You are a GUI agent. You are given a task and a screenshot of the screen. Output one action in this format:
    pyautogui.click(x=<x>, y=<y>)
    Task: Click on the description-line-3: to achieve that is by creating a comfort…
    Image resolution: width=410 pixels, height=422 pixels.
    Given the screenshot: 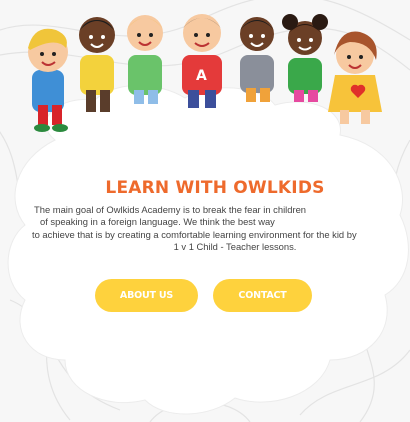 What is the action you would take?
    pyautogui.click(x=194, y=234)
    